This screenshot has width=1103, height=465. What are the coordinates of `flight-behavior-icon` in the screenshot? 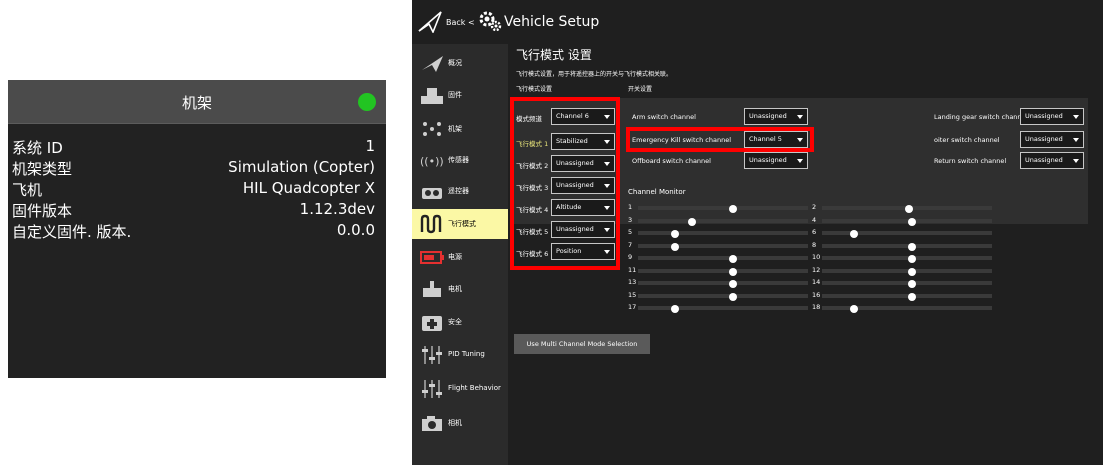 It's located at (432, 389).